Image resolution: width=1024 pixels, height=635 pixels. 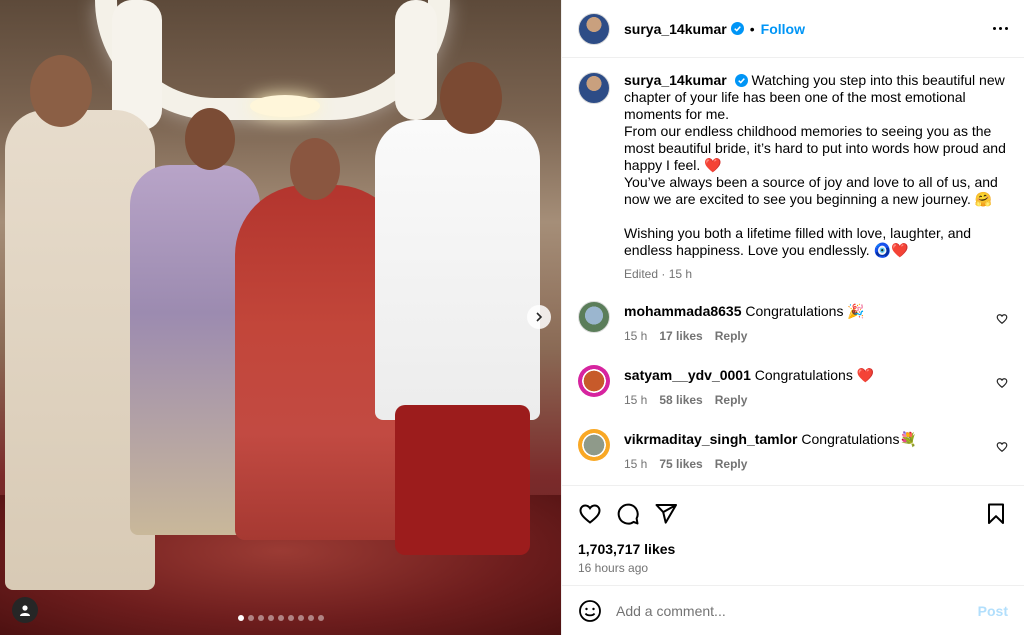 I want to click on post-comment-button: Post, so click(x=993, y=611).